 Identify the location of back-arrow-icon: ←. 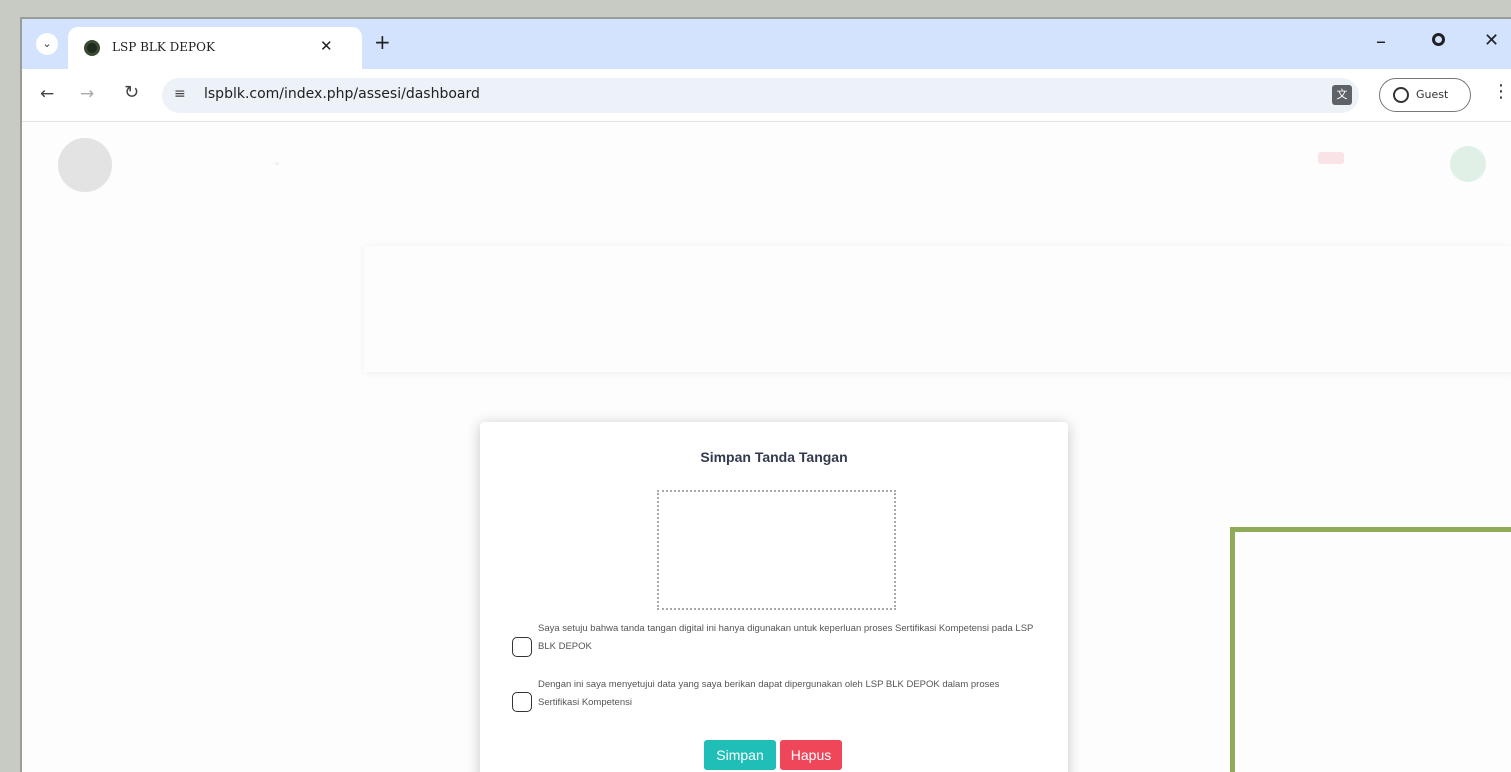
(47, 94).